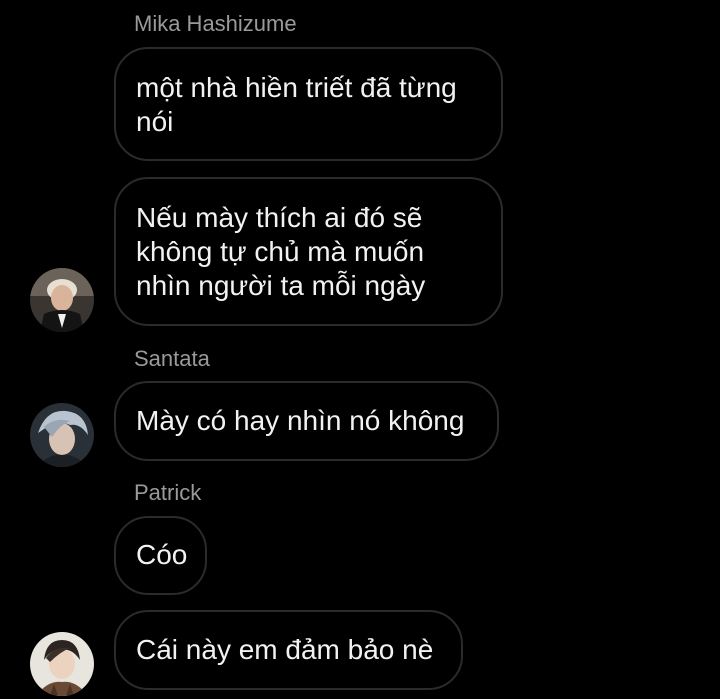 The width and height of the screenshot is (720, 699). I want to click on message-bubble: một nhà hiền triết đã từng nói, so click(308, 104).